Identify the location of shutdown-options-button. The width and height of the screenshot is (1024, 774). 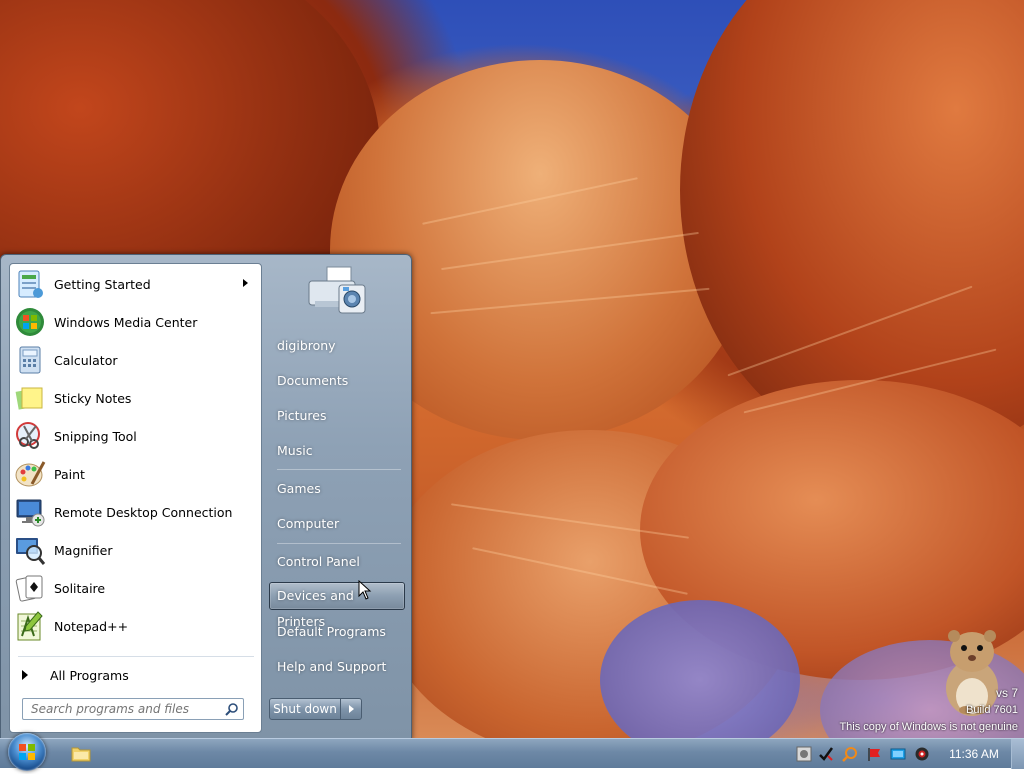
(351, 709).